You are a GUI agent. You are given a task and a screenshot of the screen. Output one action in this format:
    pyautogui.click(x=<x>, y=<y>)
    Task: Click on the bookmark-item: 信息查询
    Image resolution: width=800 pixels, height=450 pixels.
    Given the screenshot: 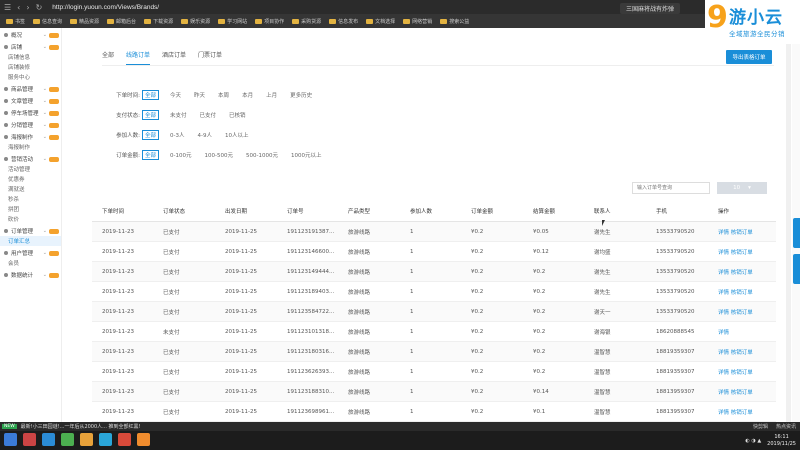 What is the action you would take?
    pyautogui.click(x=47, y=21)
    